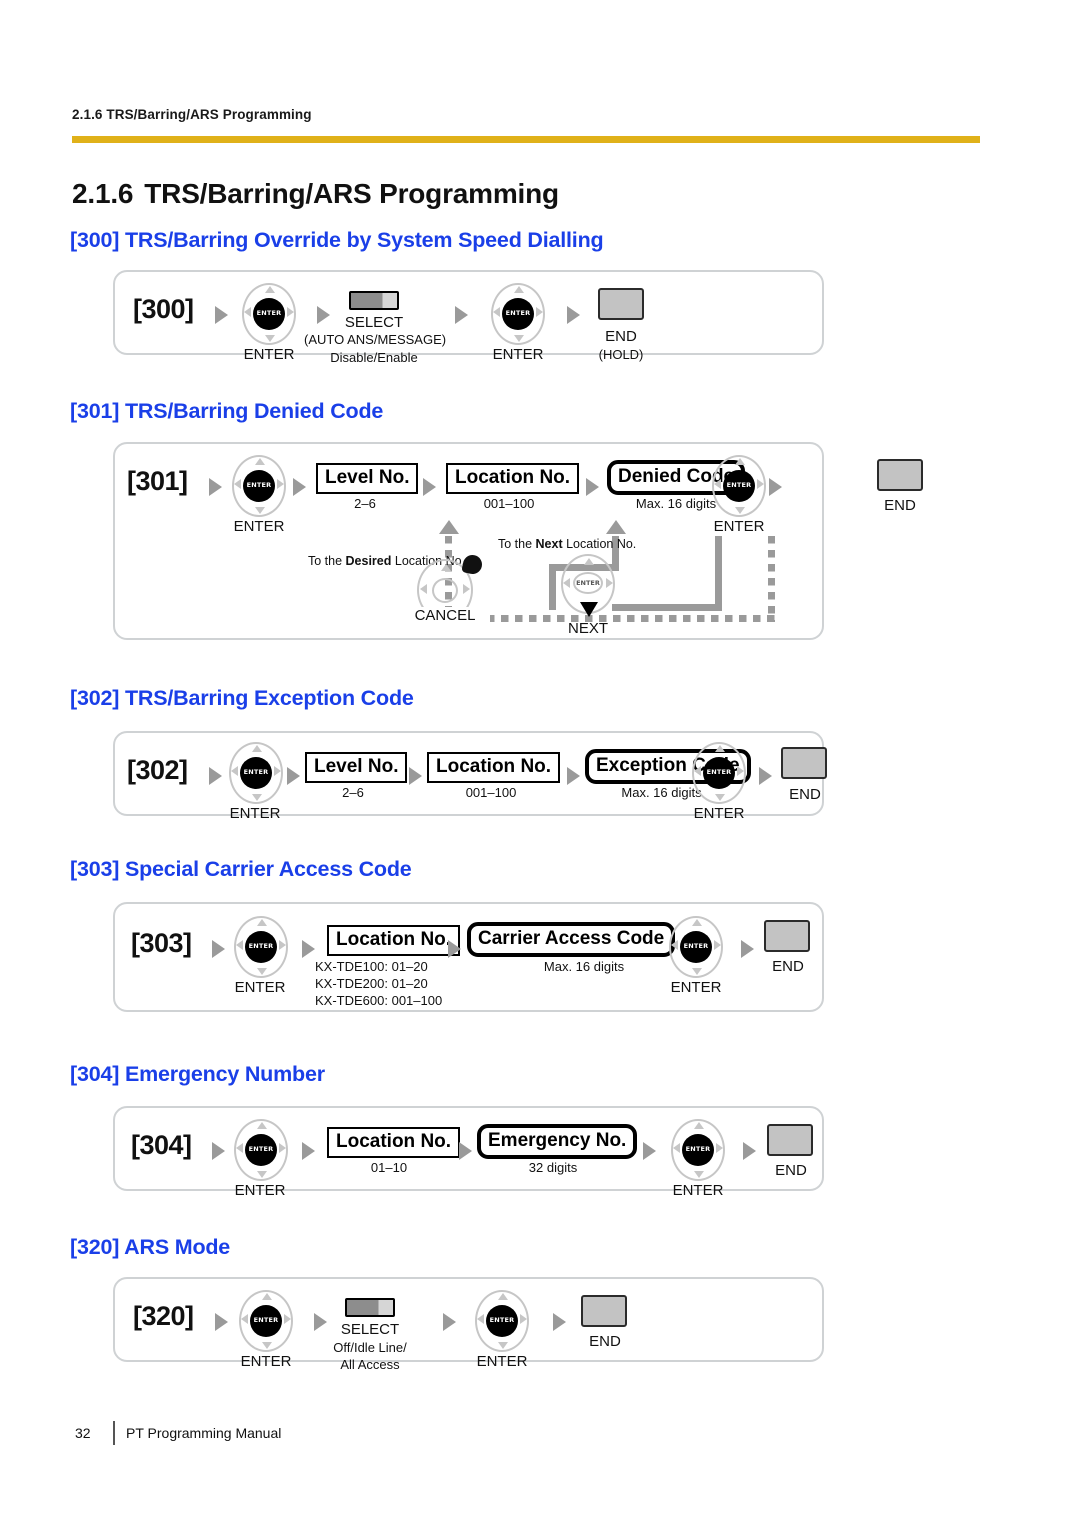 The width and height of the screenshot is (1080, 1527). I want to click on loop-note-next: To the Next Location No., so click(567, 544).